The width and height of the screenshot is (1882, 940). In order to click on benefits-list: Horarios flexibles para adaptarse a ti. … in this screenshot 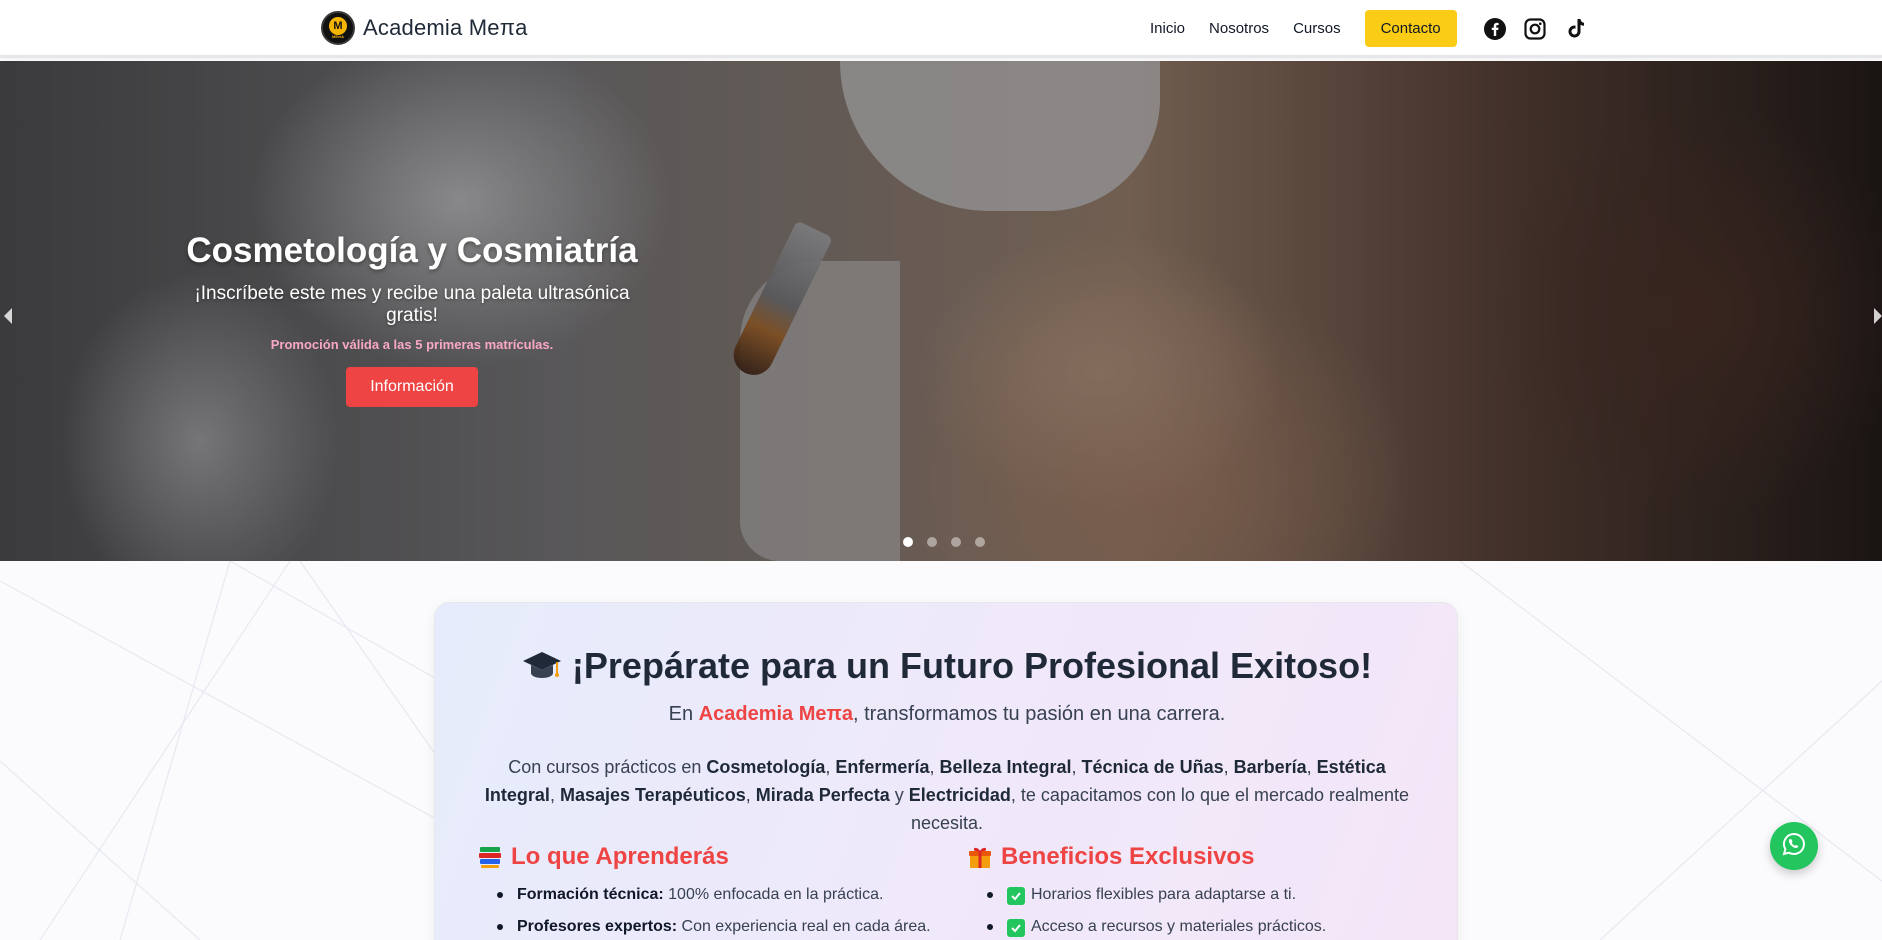, I will do `click(1197, 909)`.